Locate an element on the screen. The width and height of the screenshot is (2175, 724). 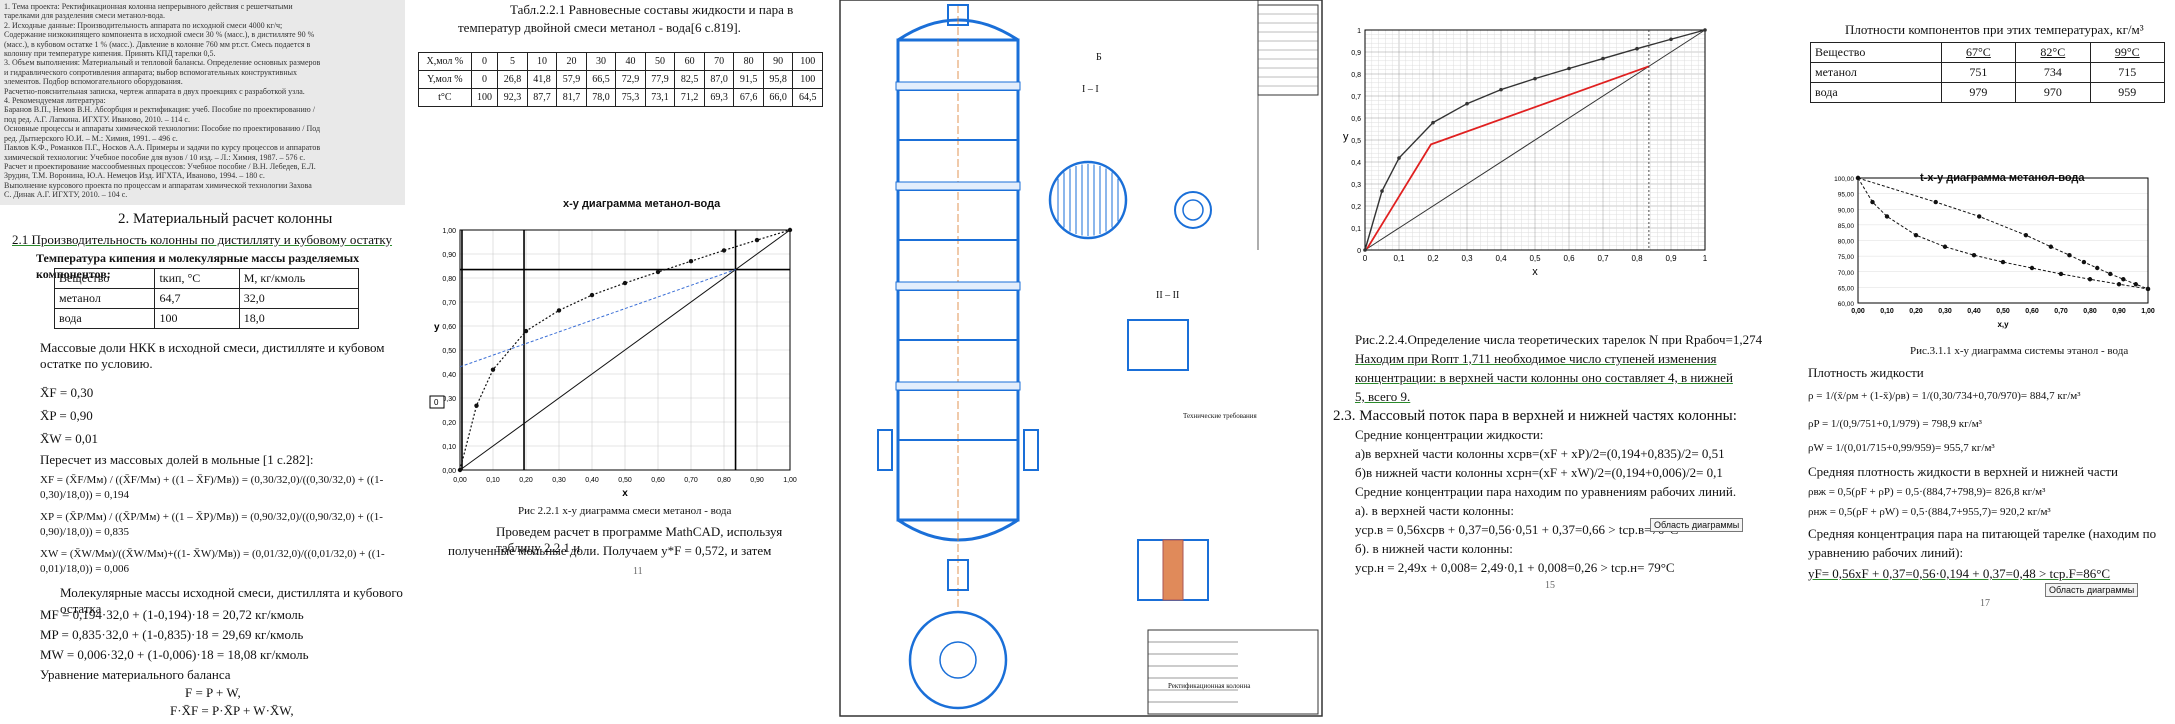
x-tick-label: 0,1 is located at coordinates (1399, 258).